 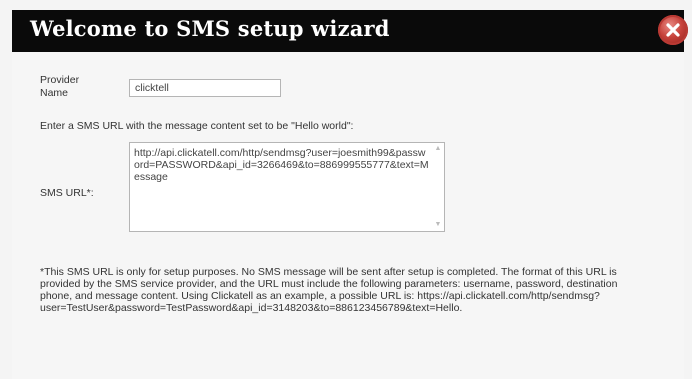 What do you see at coordinates (60, 86) in the screenshot?
I see `provider-name-label: Provider Name` at bounding box center [60, 86].